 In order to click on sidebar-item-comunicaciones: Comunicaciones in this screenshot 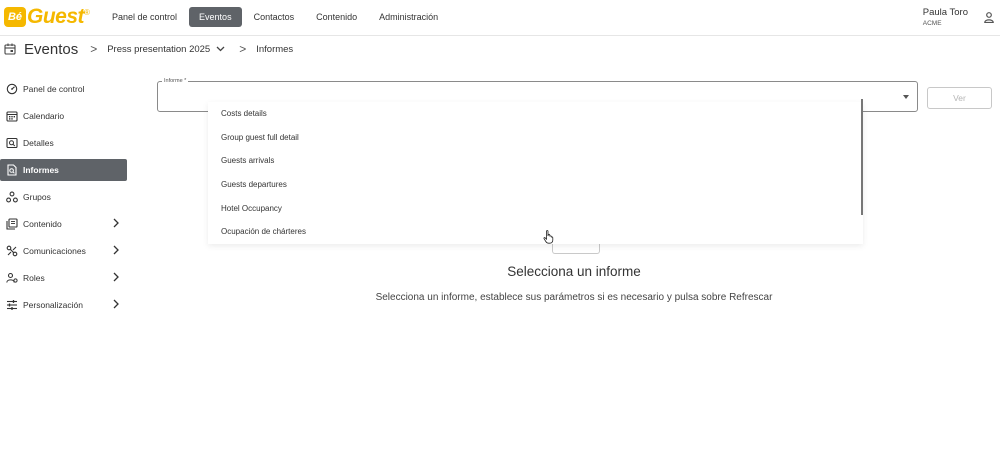, I will do `click(63, 251)`.